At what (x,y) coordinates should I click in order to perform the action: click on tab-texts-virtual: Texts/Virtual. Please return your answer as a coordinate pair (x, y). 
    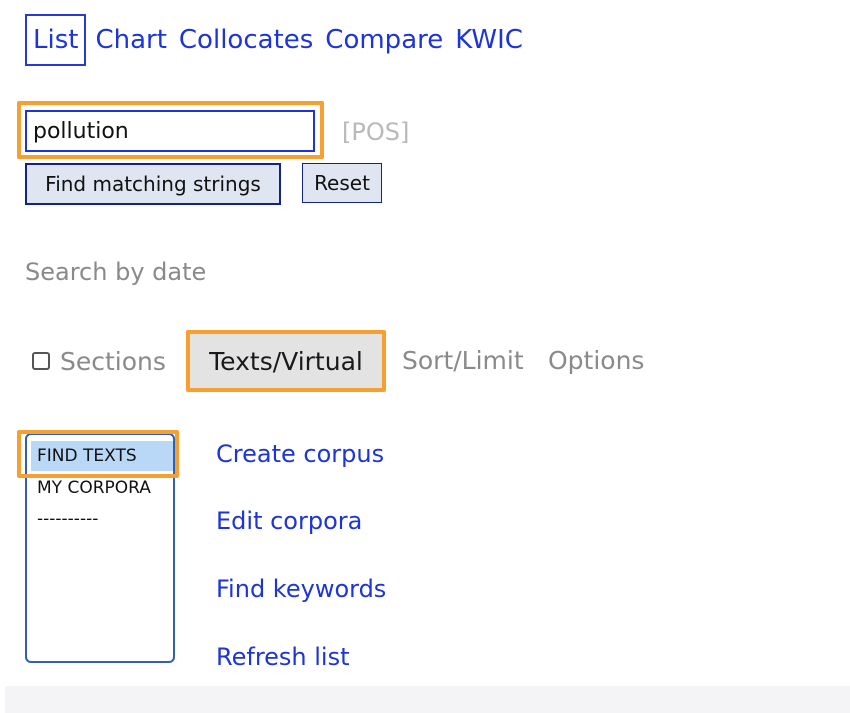
    Looking at the image, I should click on (286, 361).